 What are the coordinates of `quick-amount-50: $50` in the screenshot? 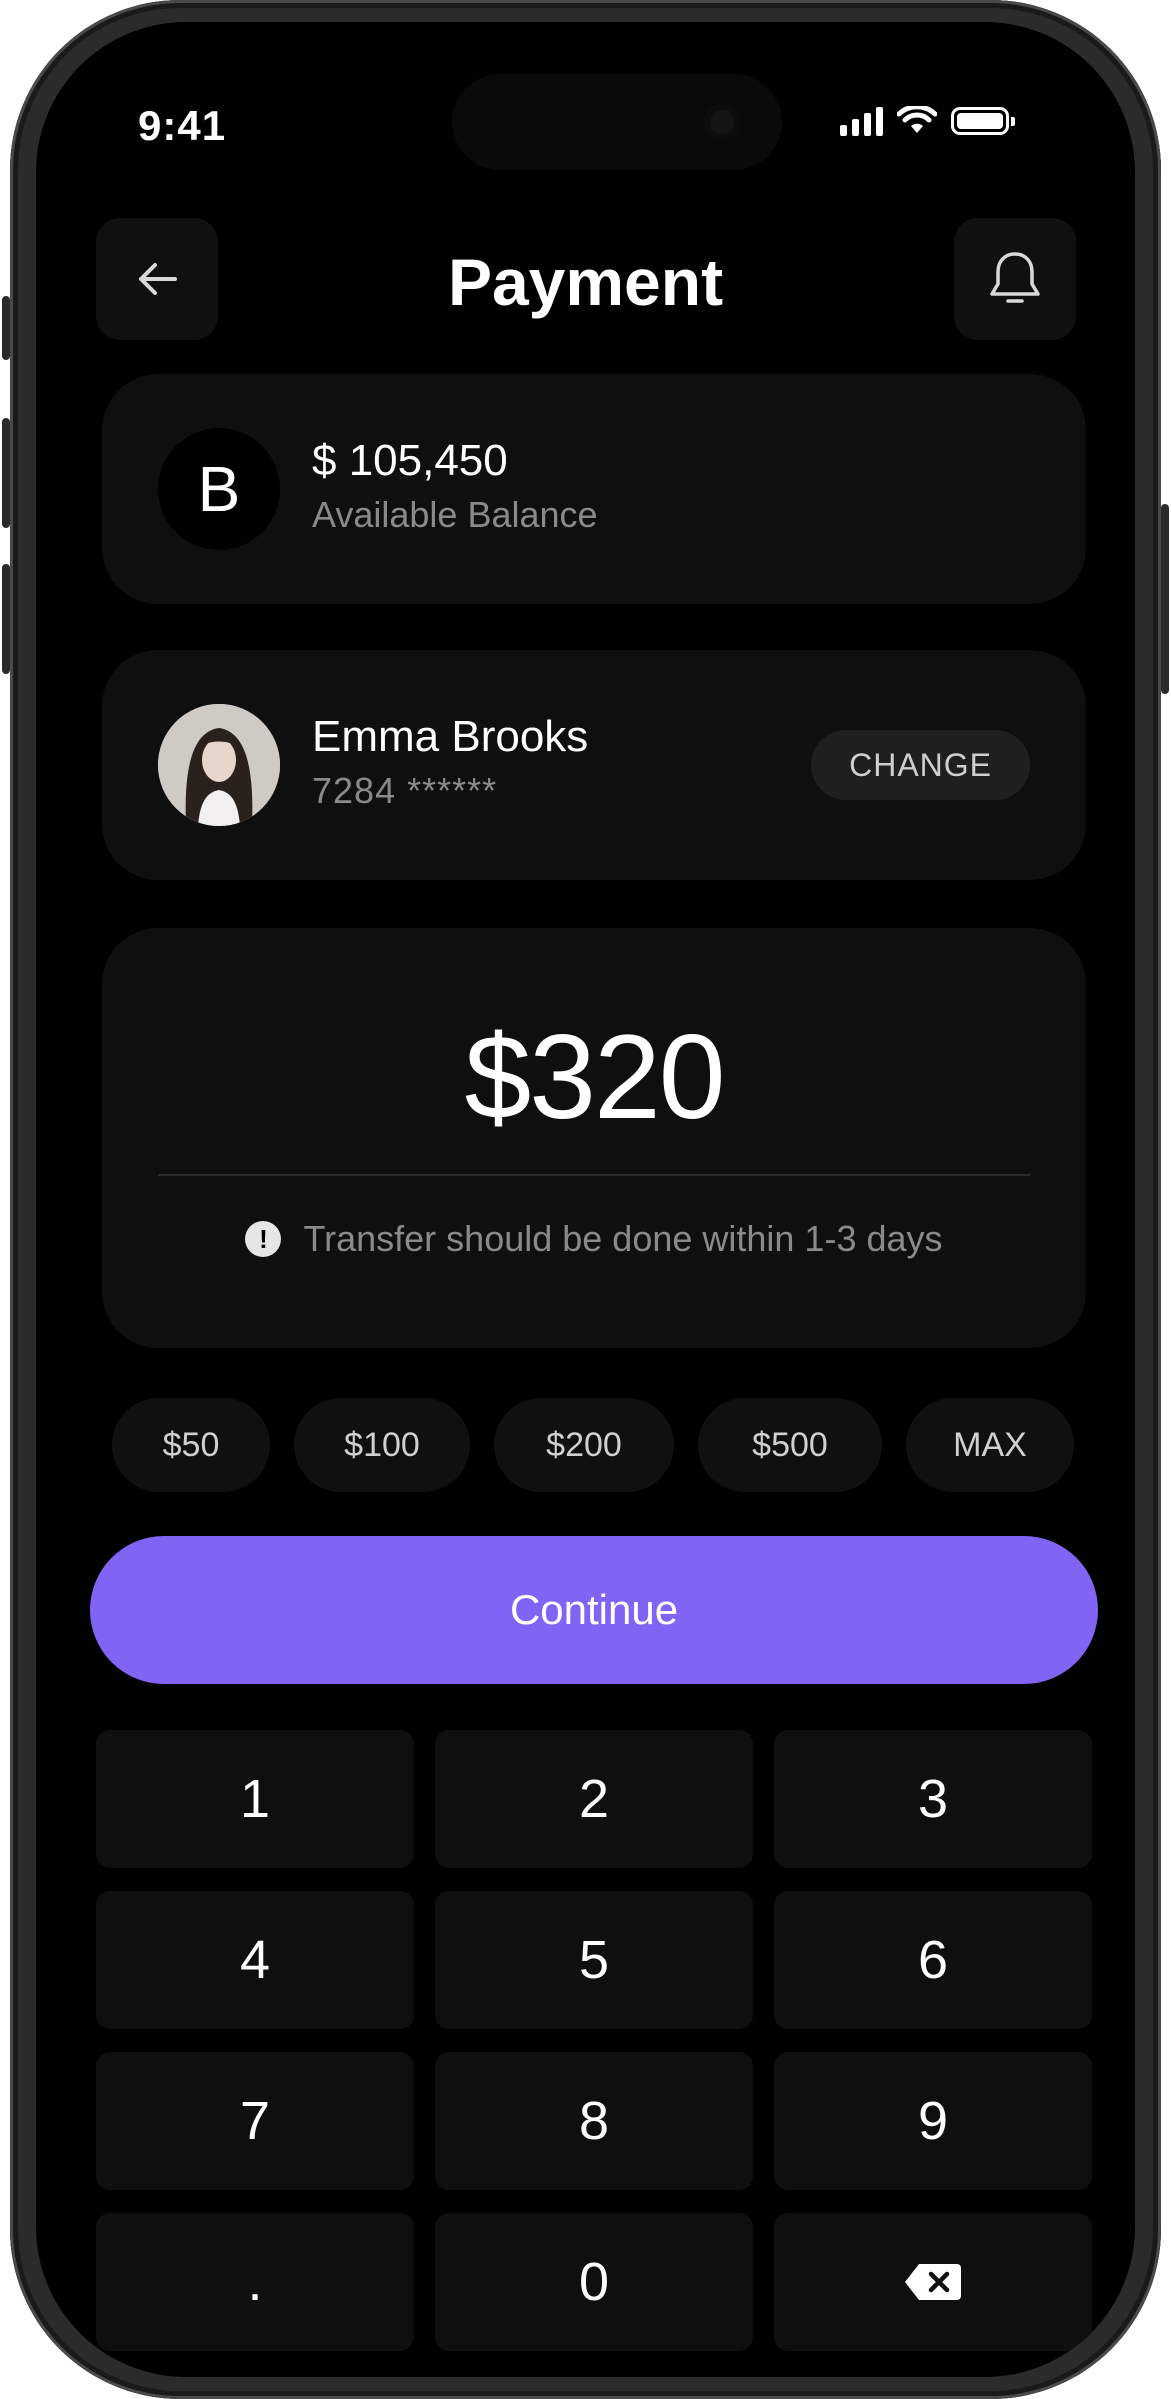 It's located at (191, 1445).